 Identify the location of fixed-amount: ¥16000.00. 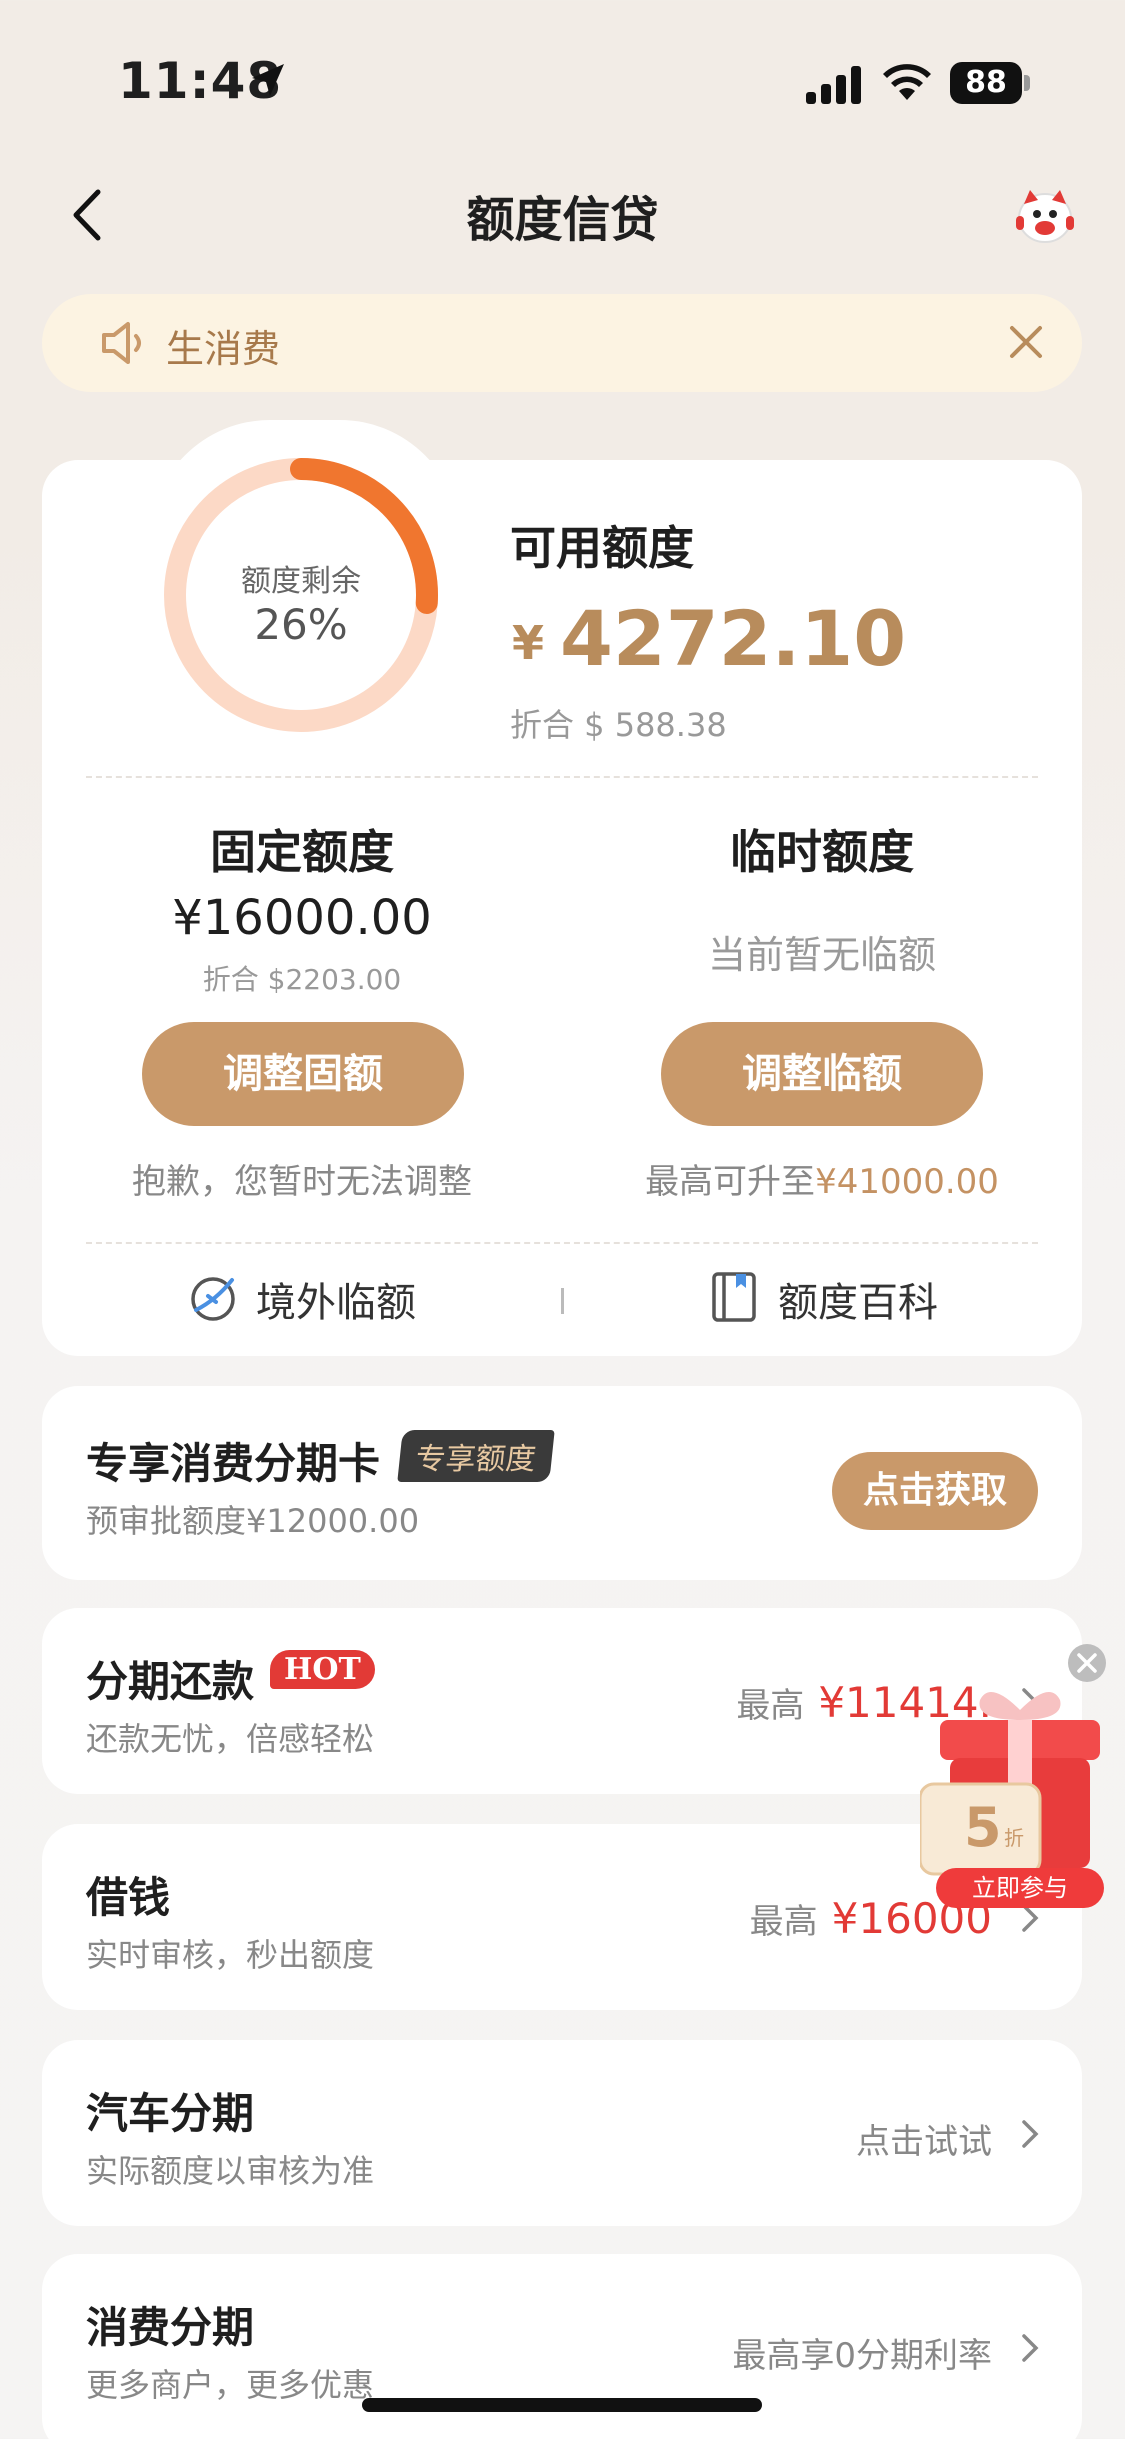
(302, 918).